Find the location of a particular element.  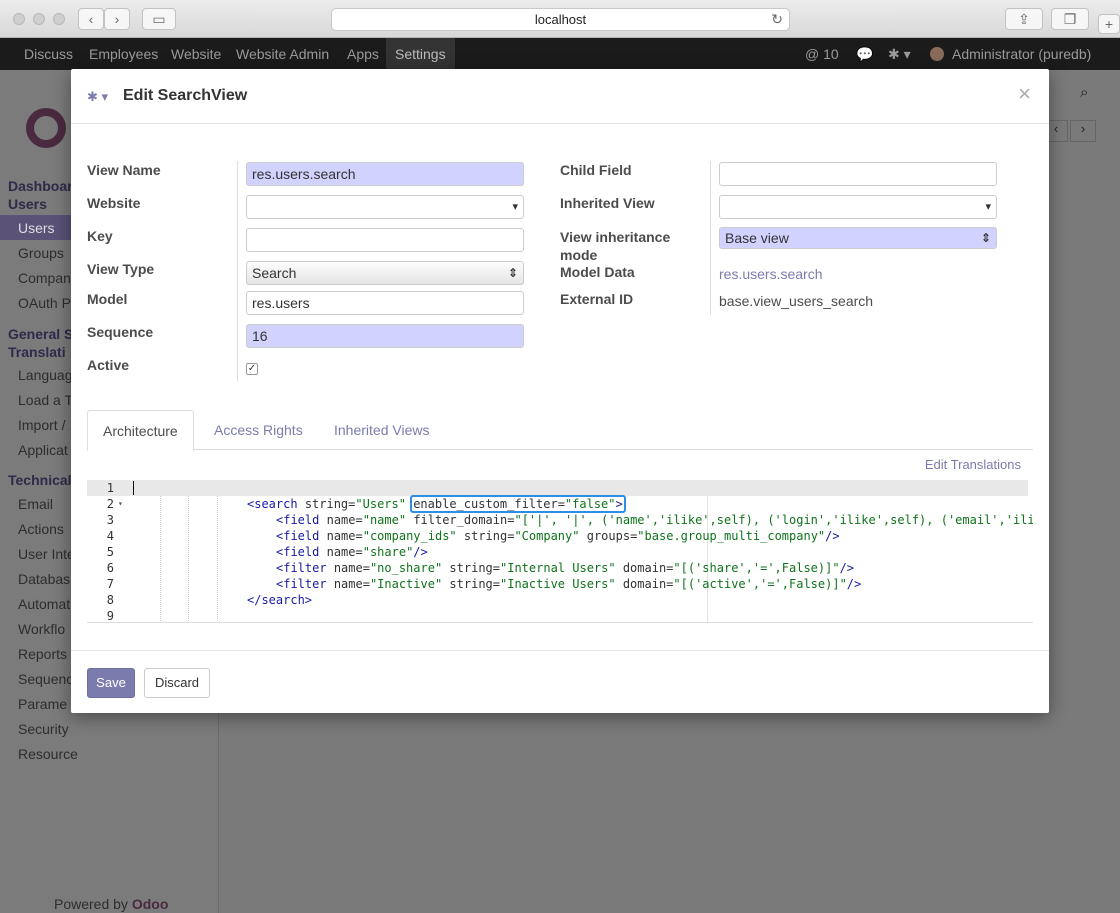

mentions-counter: @ 10 is located at coordinates (822, 54).